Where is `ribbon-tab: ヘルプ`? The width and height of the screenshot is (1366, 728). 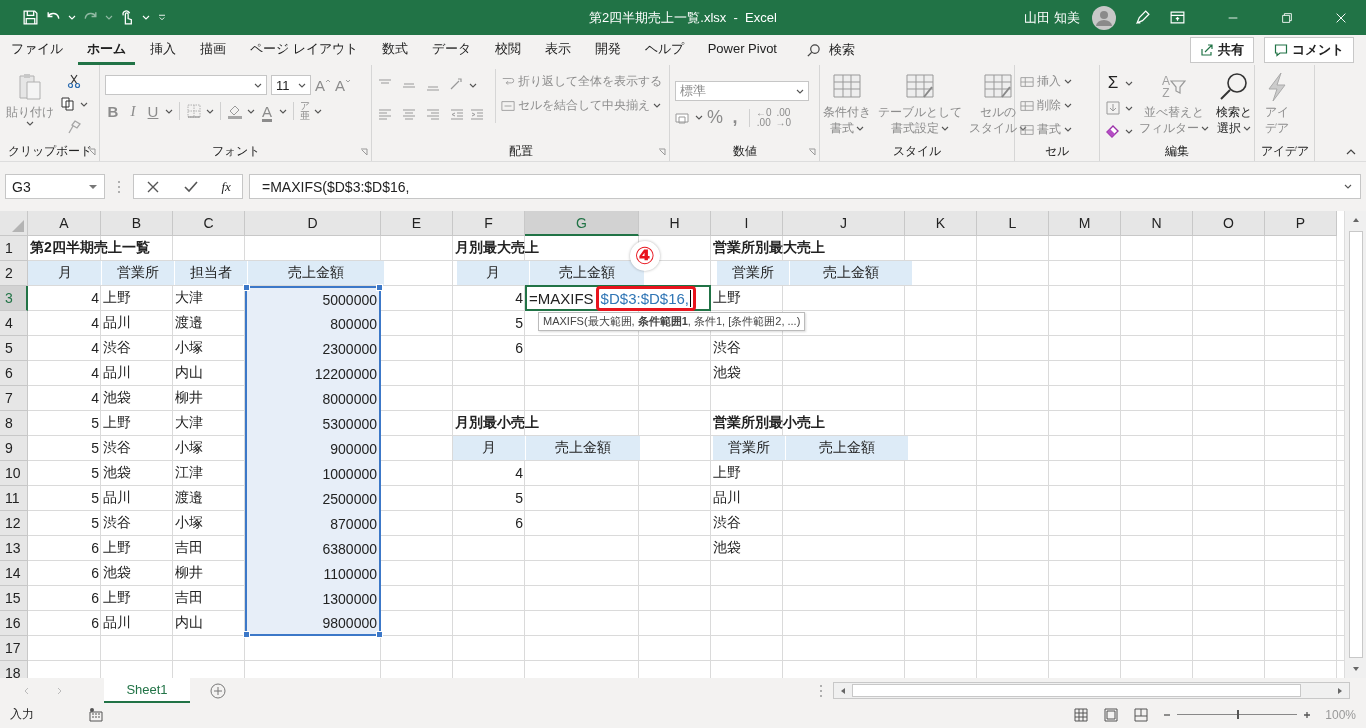 ribbon-tab: ヘルプ is located at coordinates (664, 50).